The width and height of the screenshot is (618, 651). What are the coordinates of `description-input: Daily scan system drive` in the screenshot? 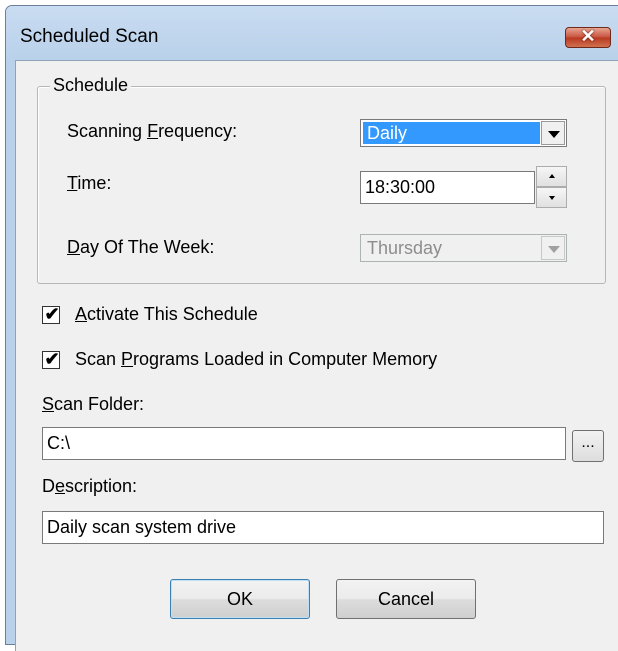 It's located at (323, 527).